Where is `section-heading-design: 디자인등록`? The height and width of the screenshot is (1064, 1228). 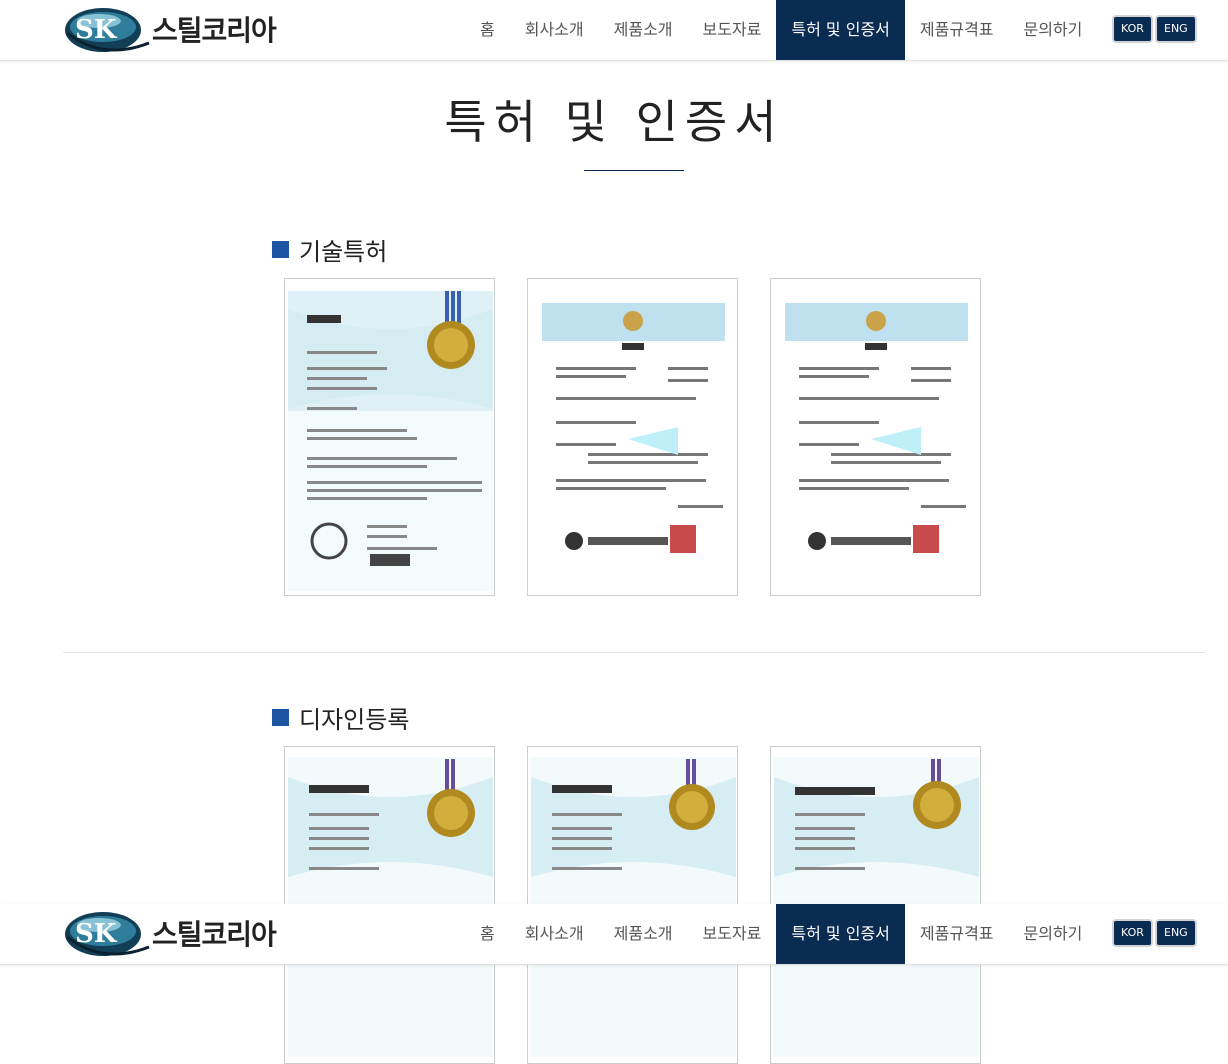 section-heading-design: 디자인등록 is located at coordinates (340, 717).